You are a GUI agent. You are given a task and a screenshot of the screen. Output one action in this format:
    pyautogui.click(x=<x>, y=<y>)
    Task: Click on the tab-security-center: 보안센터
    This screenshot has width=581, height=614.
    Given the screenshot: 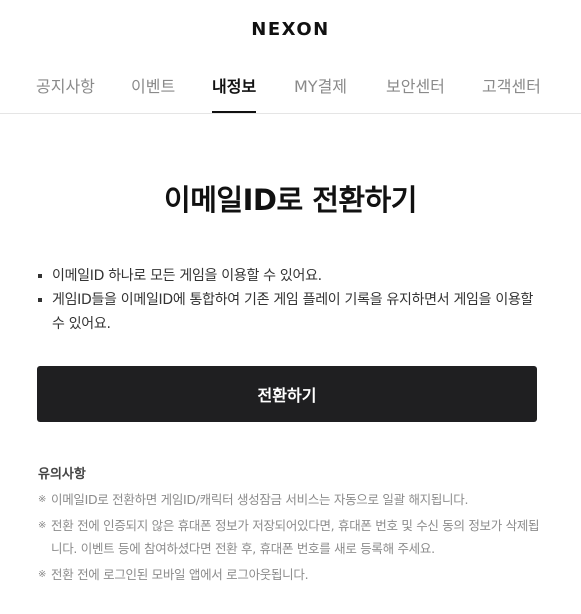 What is the action you would take?
    pyautogui.click(x=415, y=85)
    